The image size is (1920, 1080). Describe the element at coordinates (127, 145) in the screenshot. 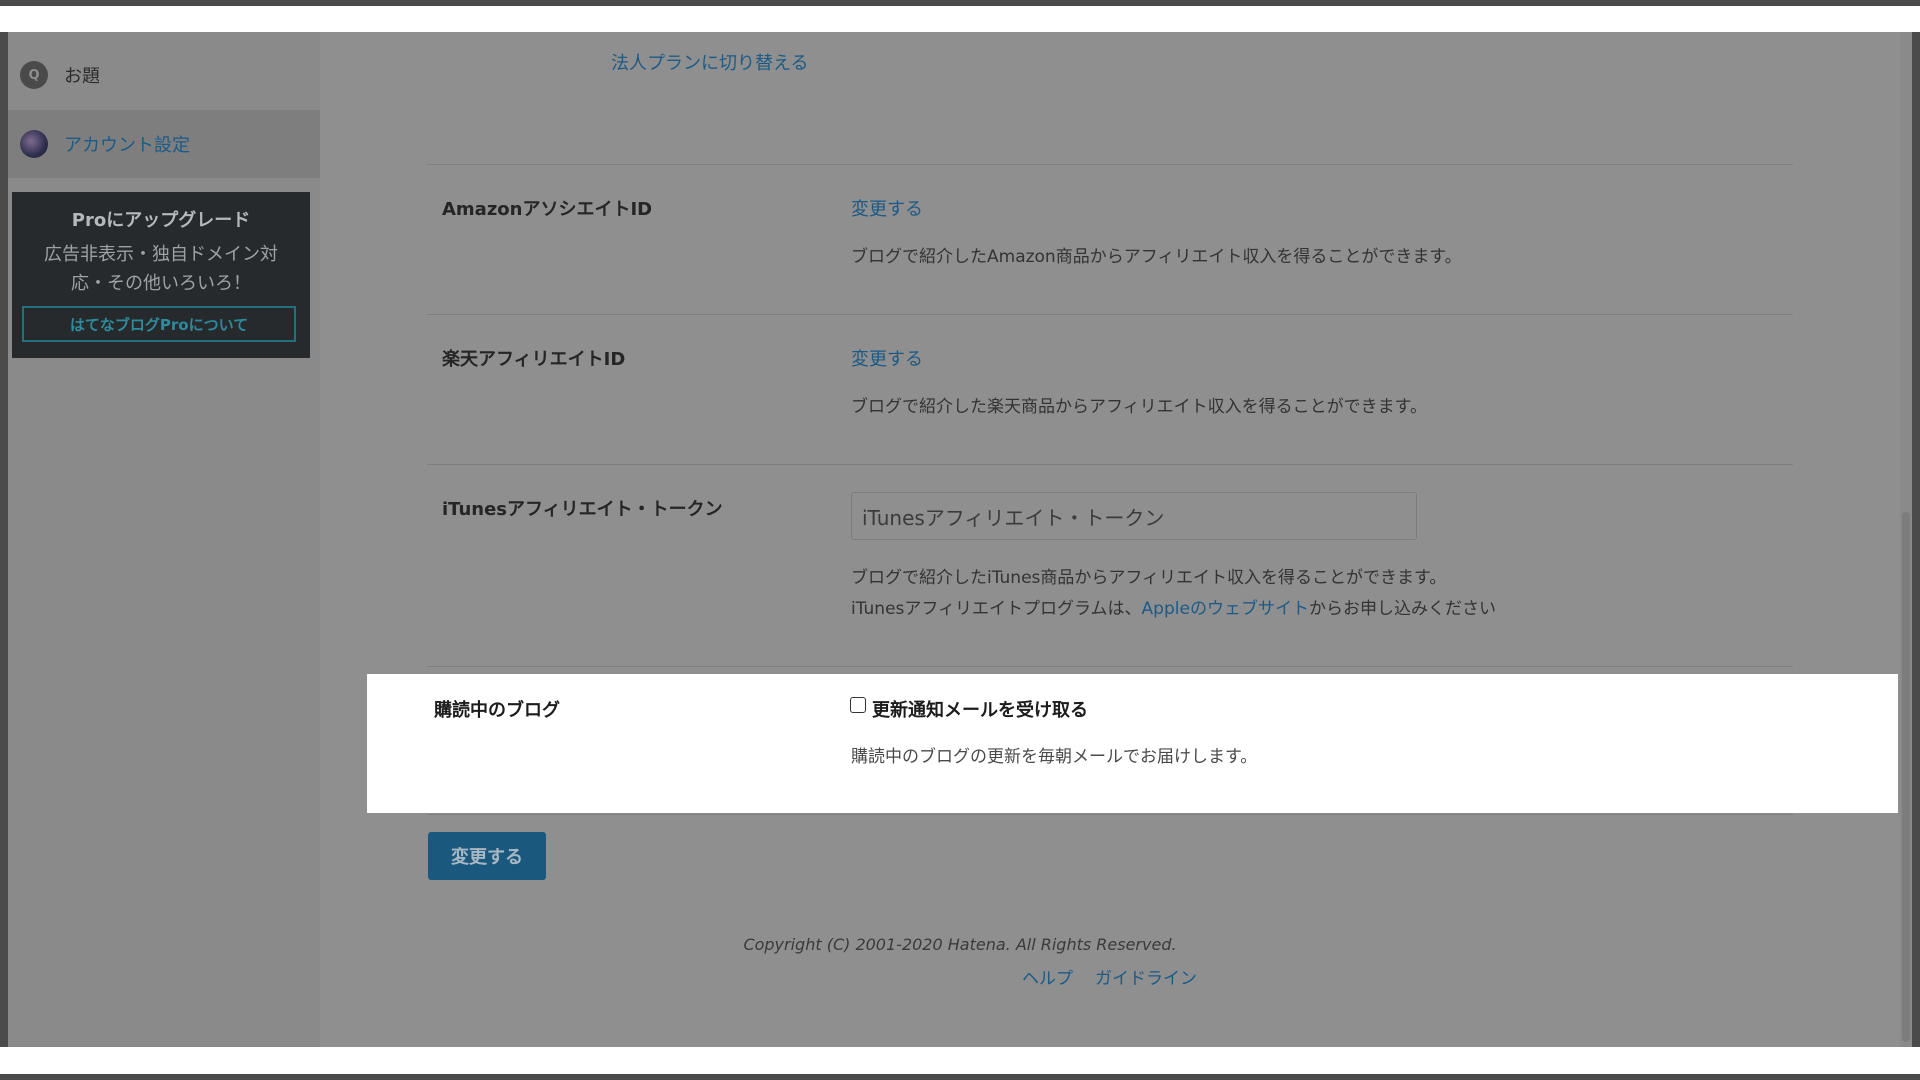

I see `sidebar-item-label: アカウント設定` at that location.